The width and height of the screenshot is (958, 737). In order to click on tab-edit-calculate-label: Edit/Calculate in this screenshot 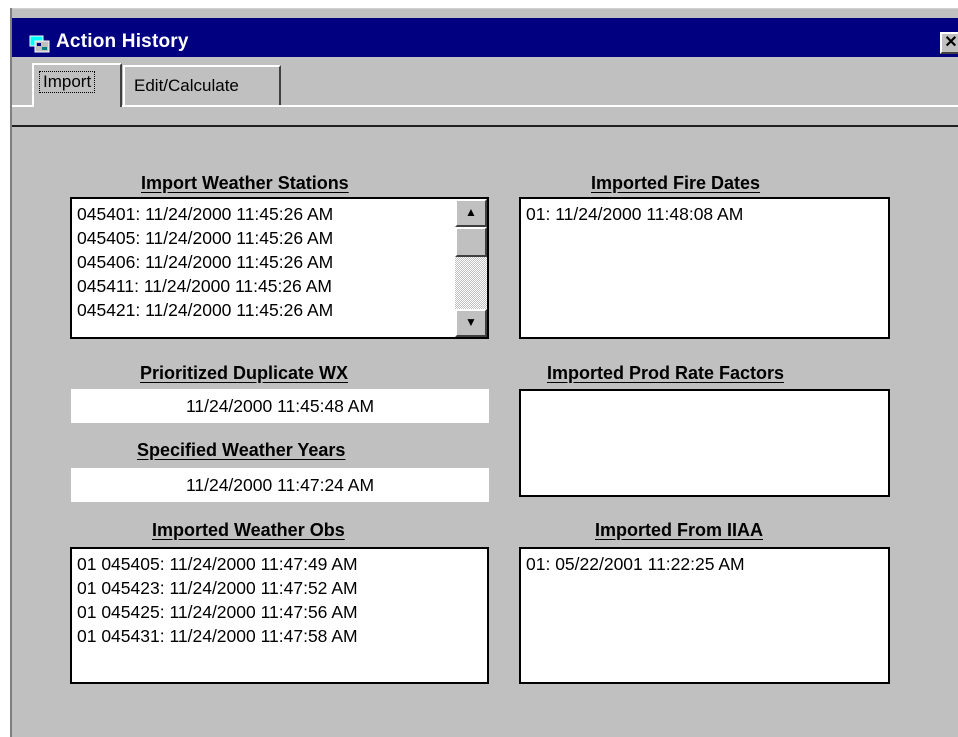, I will do `click(186, 85)`.